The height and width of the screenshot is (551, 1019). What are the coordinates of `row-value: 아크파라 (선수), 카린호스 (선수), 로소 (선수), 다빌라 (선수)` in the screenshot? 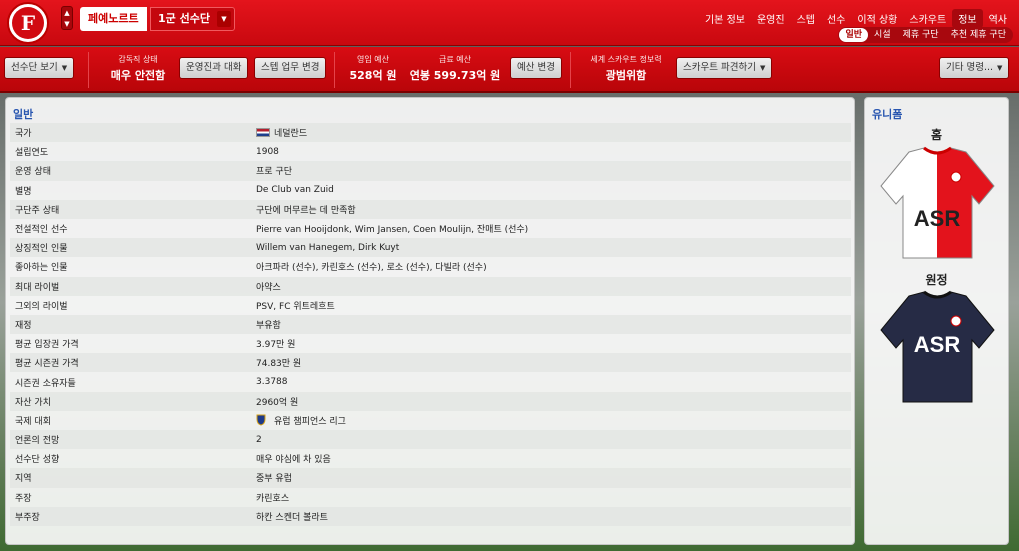 It's located at (371, 266).